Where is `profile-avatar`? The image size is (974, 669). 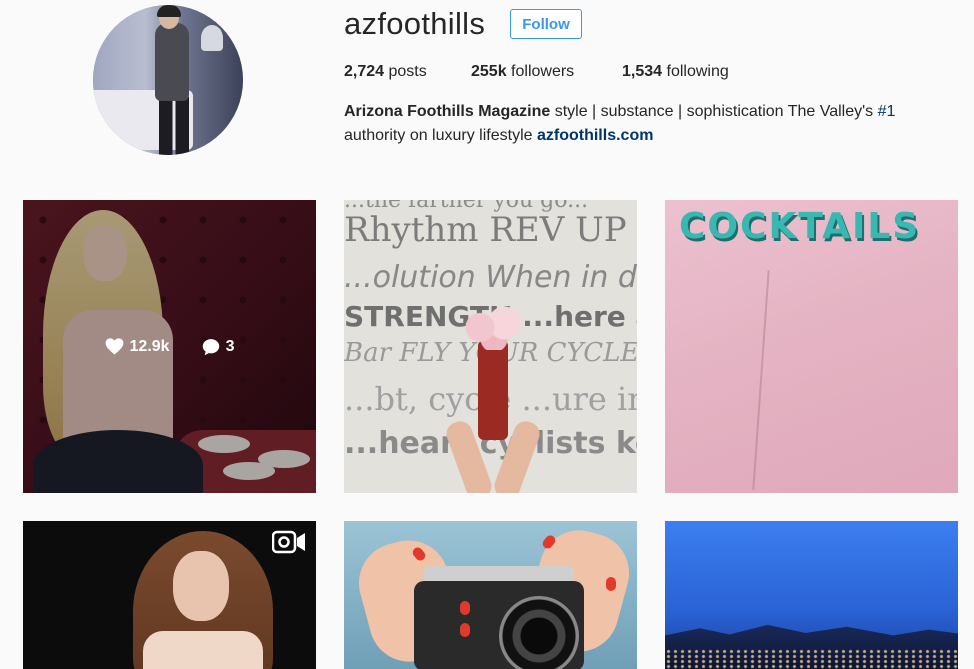 profile-avatar is located at coordinates (168, 80).